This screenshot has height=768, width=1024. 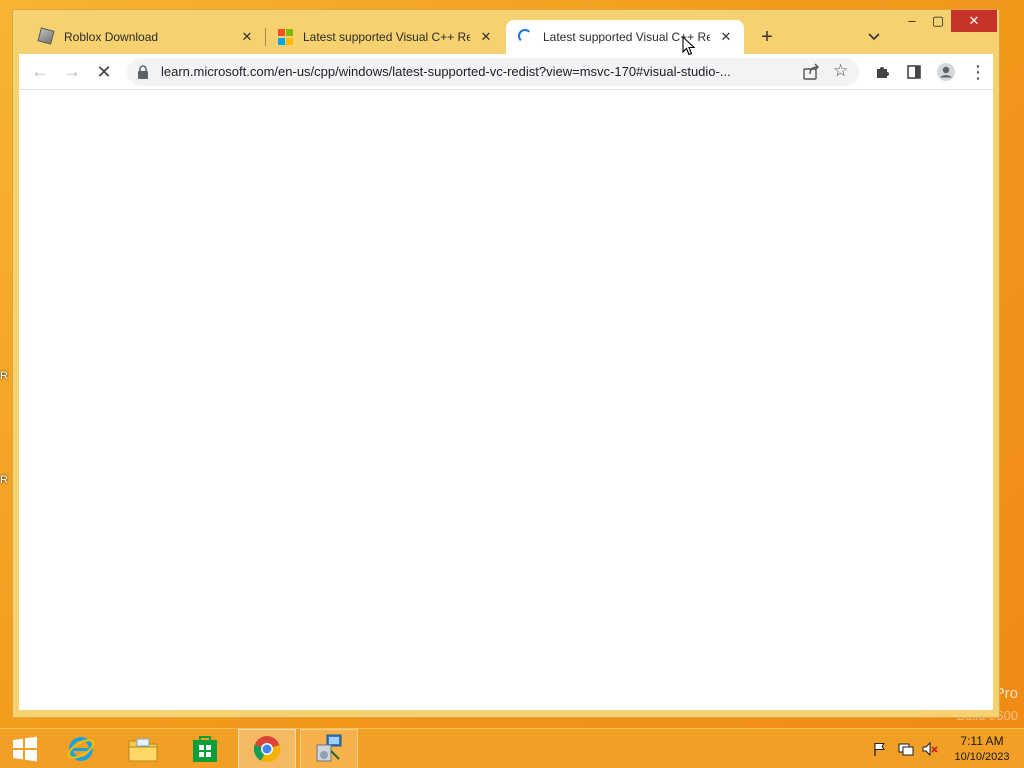 What do you see at coordinates (874, 37) in the screenshot?
I see `tab-search-chevron-icon` at bounding box center [874, 37].